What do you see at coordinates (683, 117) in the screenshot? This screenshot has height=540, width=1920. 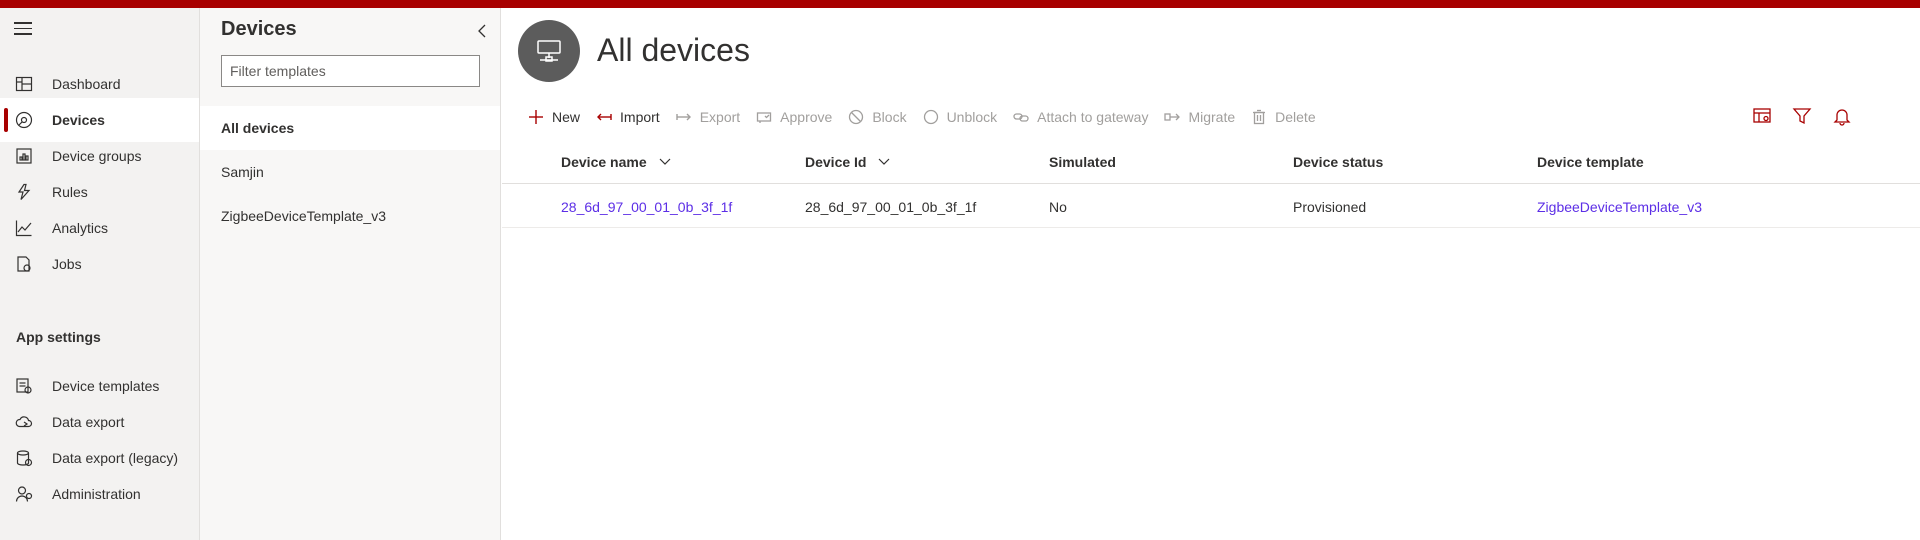 I see `export-icon` at bounding box center [683, 117].